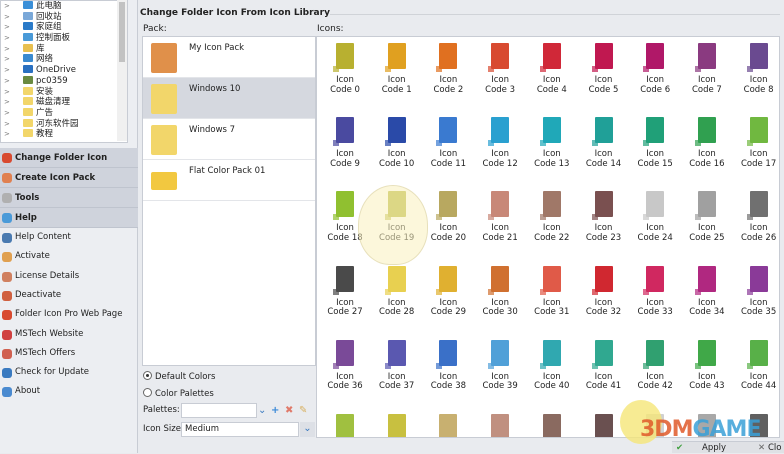  What do you see at coordinates (604, 297) in the screenshot?
I see `icon-cell: Icon Code 32` at bounding box center [604, 297].